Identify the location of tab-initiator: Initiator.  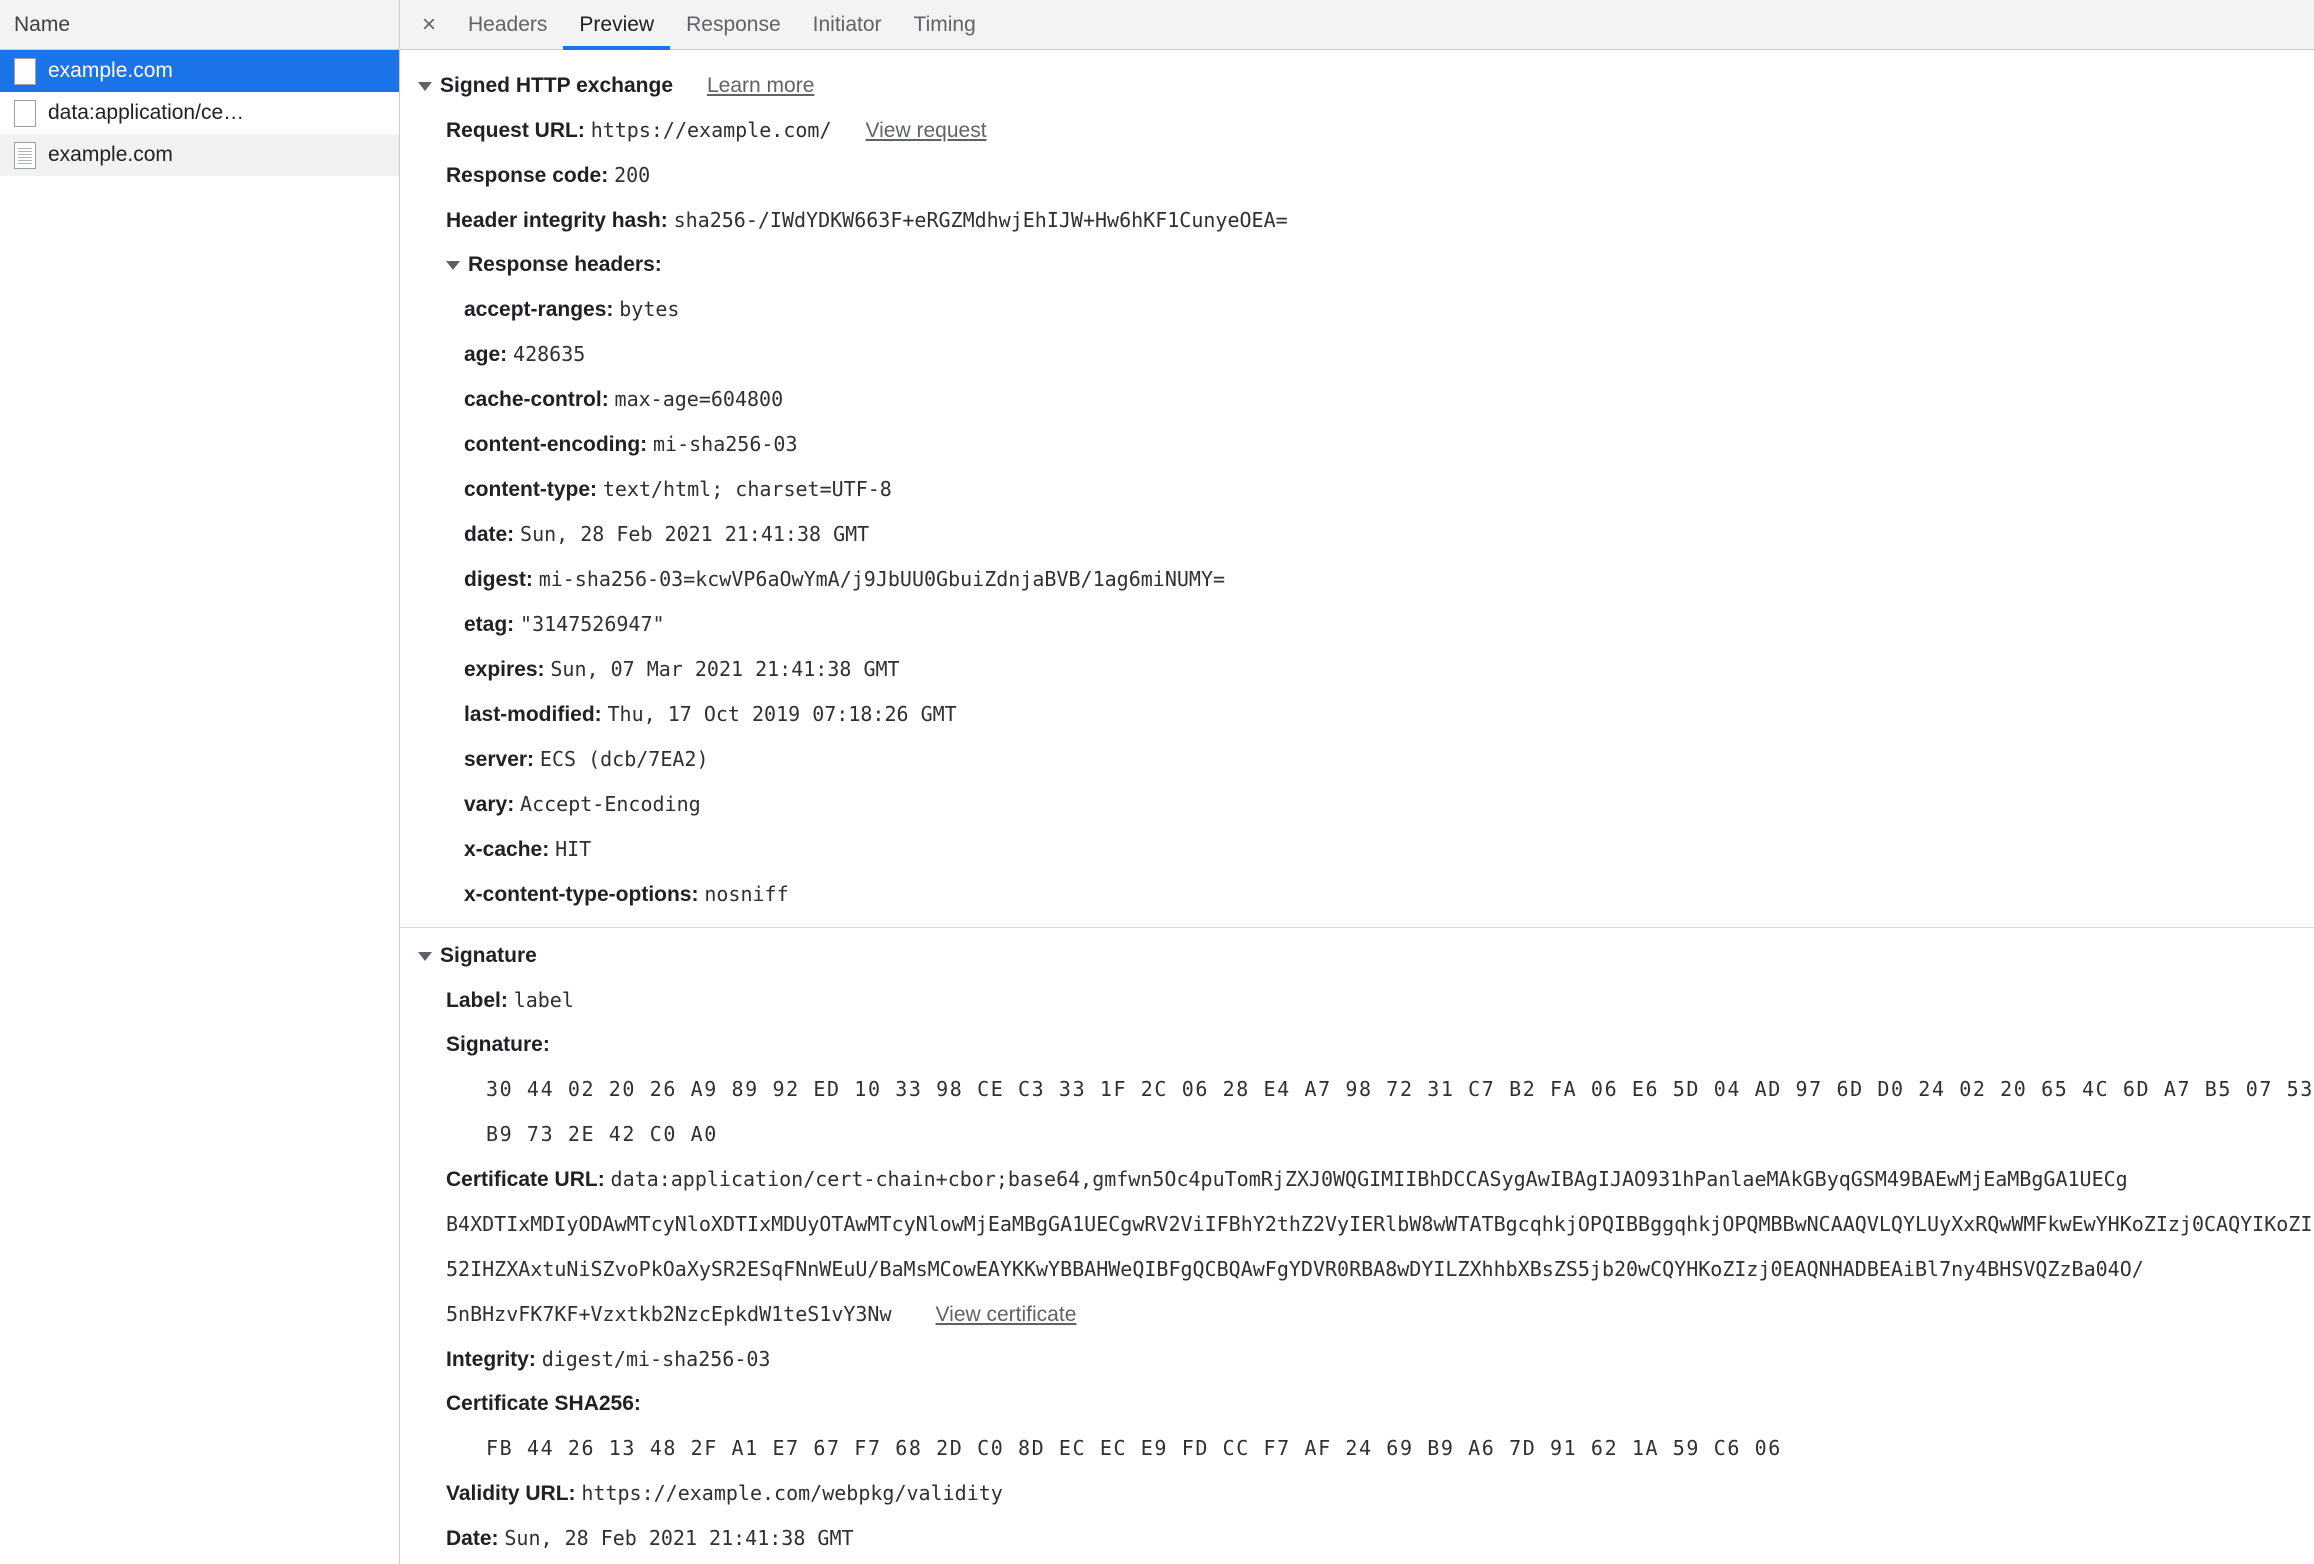
(847, 24).